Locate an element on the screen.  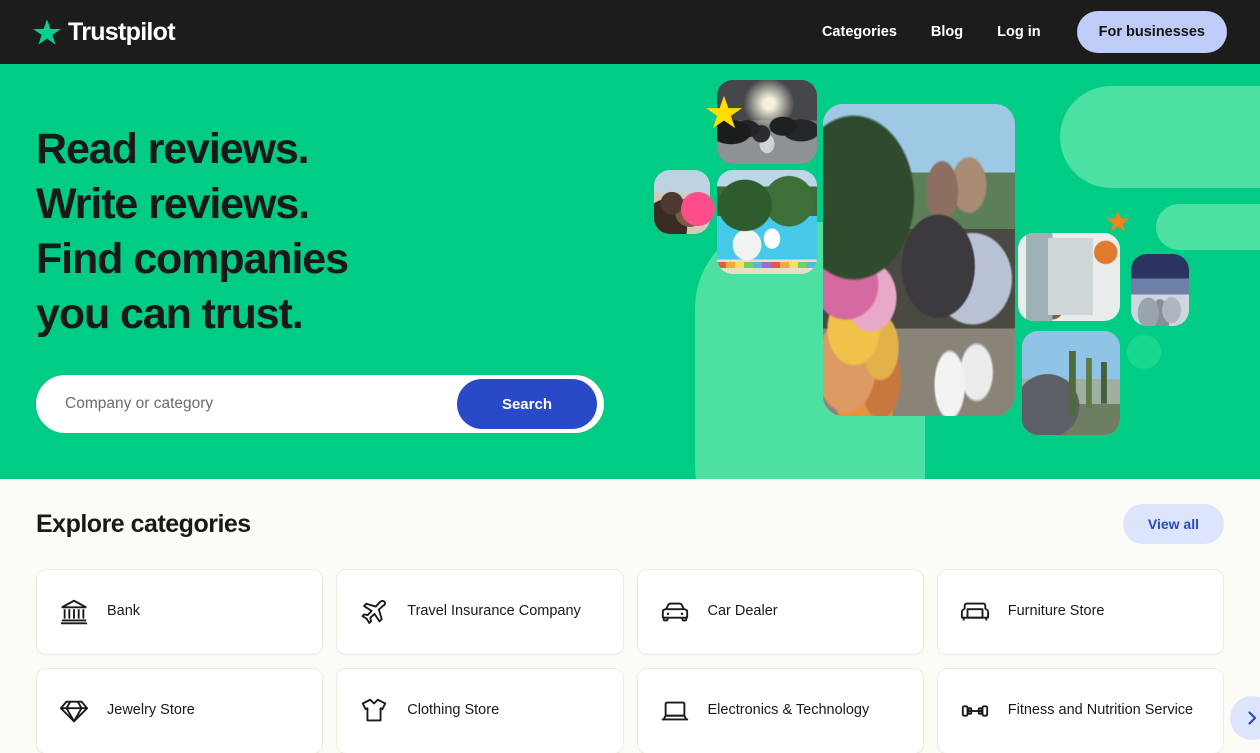
category-card-fitness-nutrition: Fitness and Nutrition Service is located at coordinates (1080, 710).